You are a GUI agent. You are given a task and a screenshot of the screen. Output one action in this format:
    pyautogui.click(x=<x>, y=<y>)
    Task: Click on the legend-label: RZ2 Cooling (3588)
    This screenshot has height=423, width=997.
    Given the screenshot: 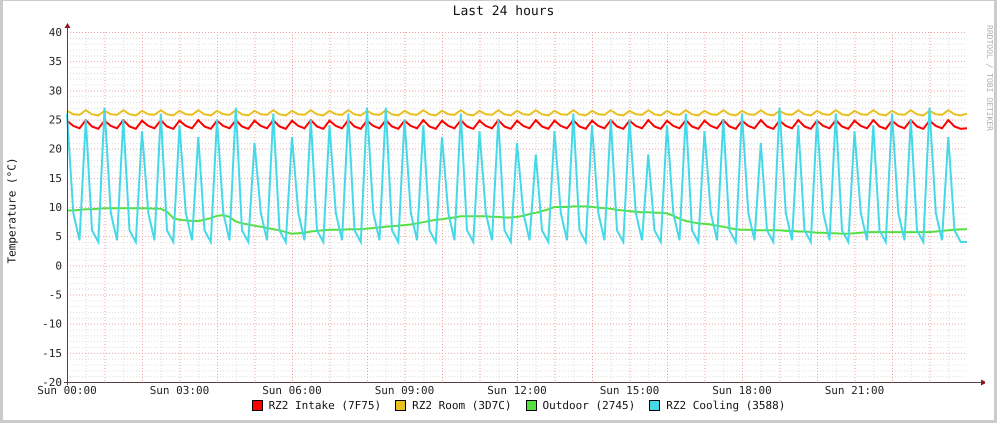 What is the action you would take?
    pyautogui.click(x=726, y=405)
    